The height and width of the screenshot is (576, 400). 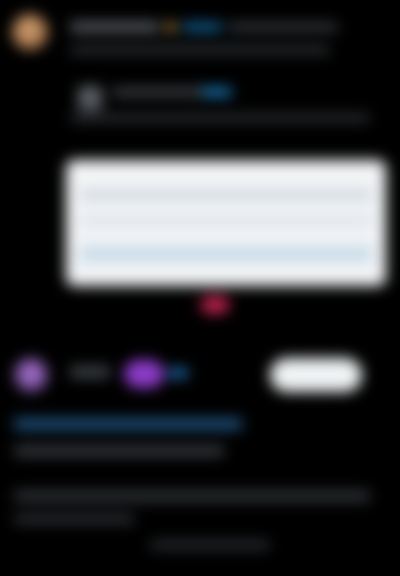 What do you see at coordinates (172, 92) in the screenshot?
I see `quoted-author` at bounding box center [172, 92].